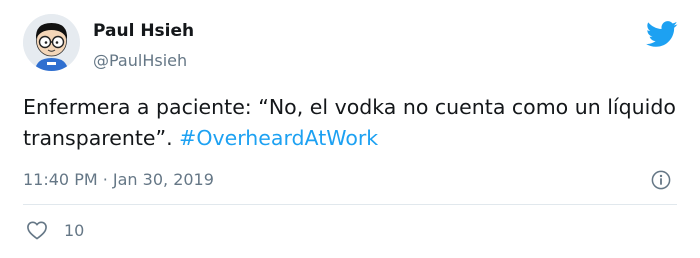 Image resolution: width=700 pixels, height=258 pixels. I want to click on twitter-bird-icon, so click(662, 34).